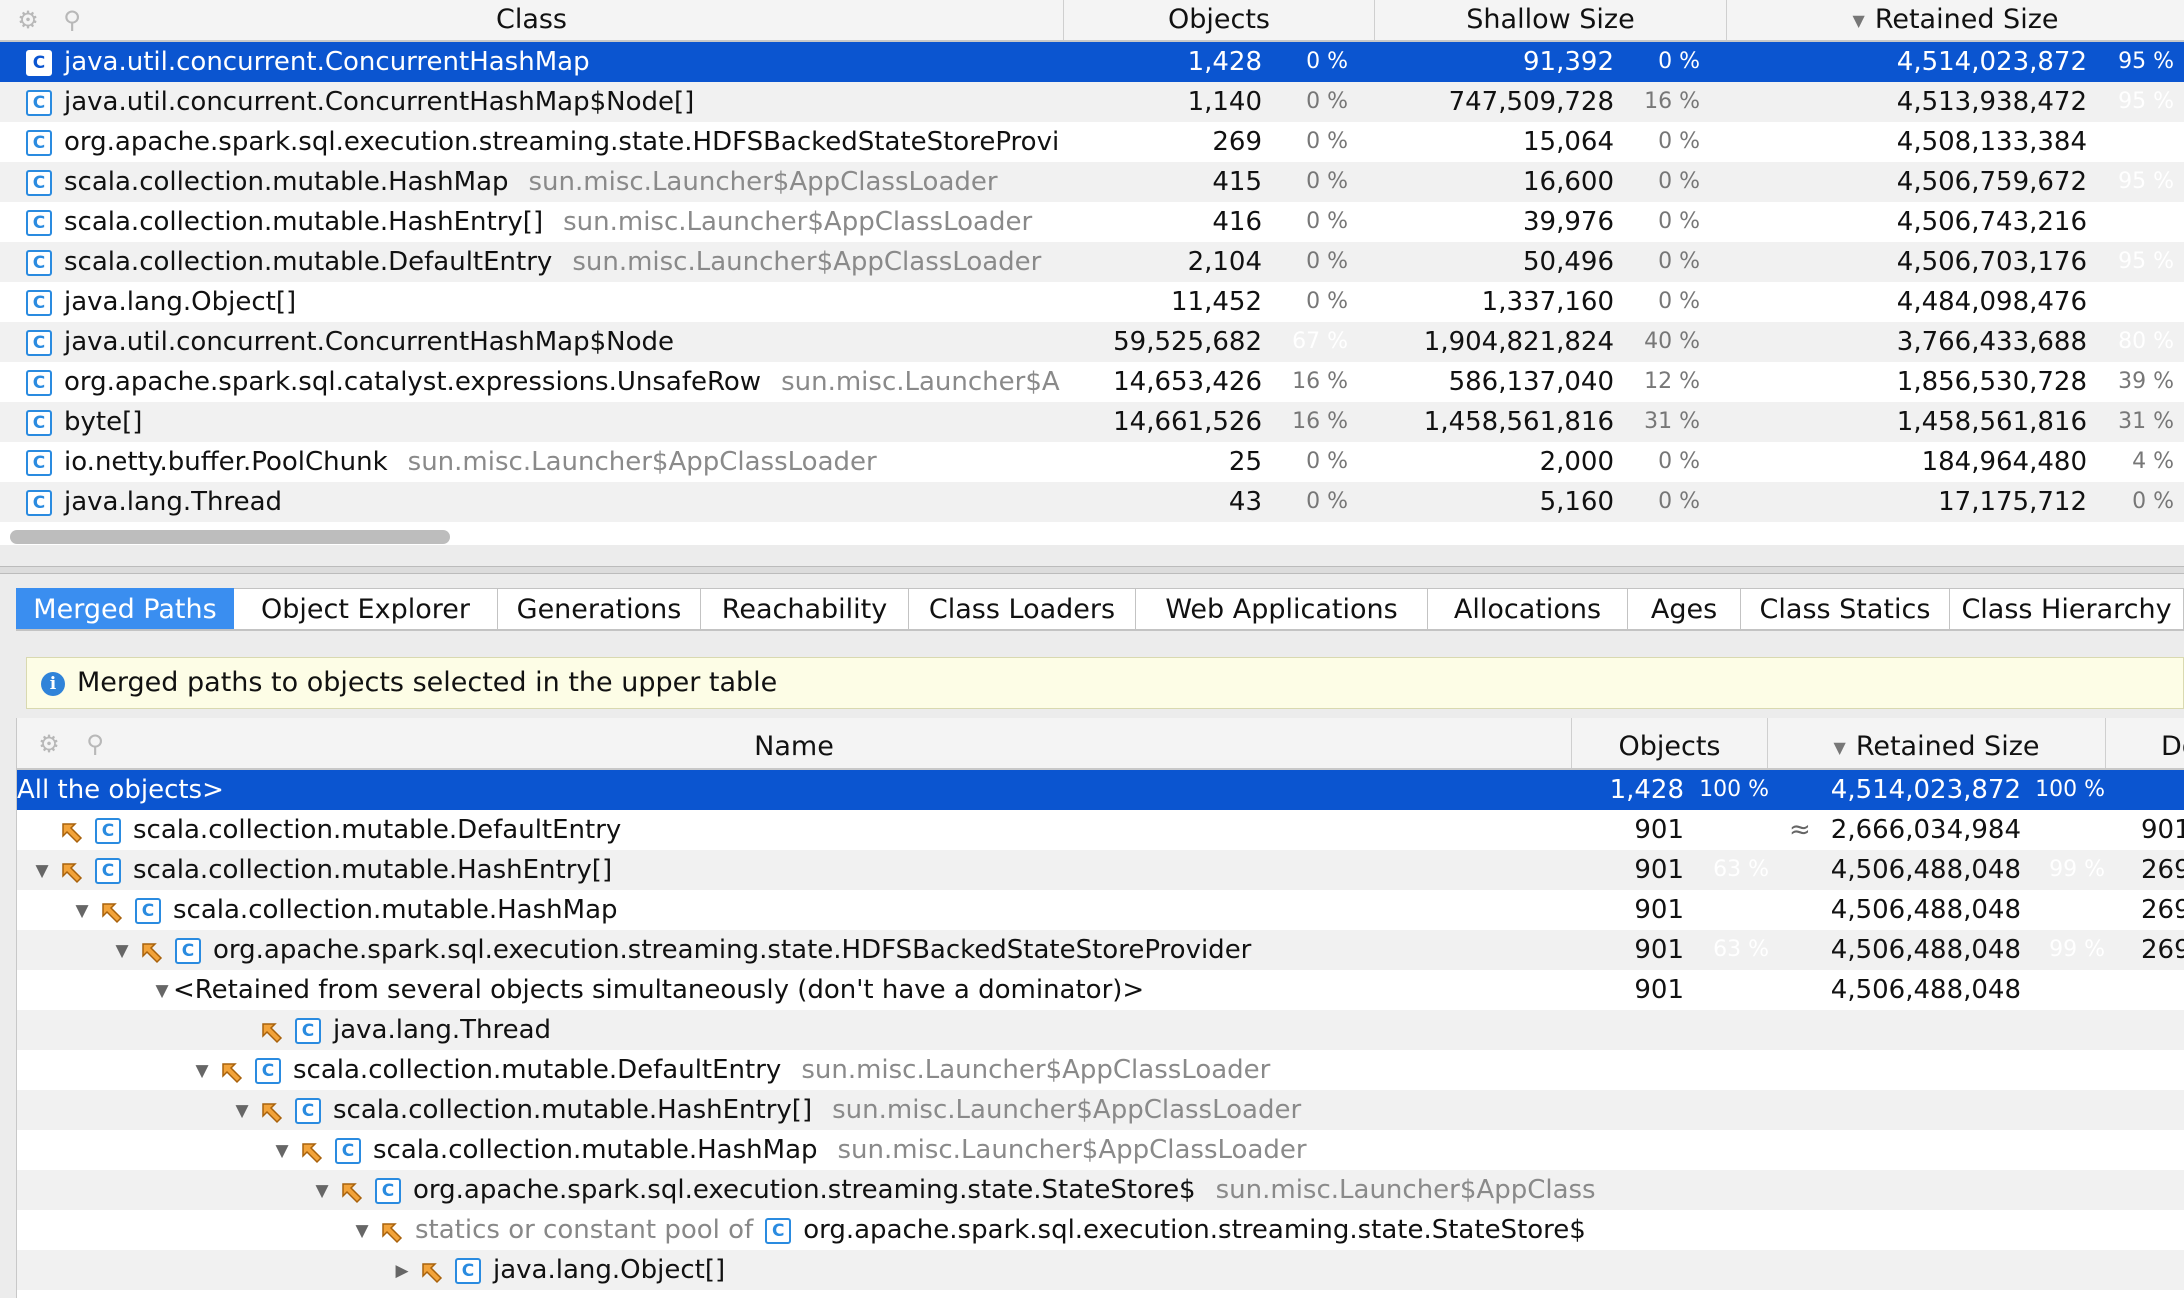 The image size is (2184, 1298). What do you see at coordinates (120, 790) in the screenshot?
I see `path-node-name: All the objects>` at bounding box center [120, 790].